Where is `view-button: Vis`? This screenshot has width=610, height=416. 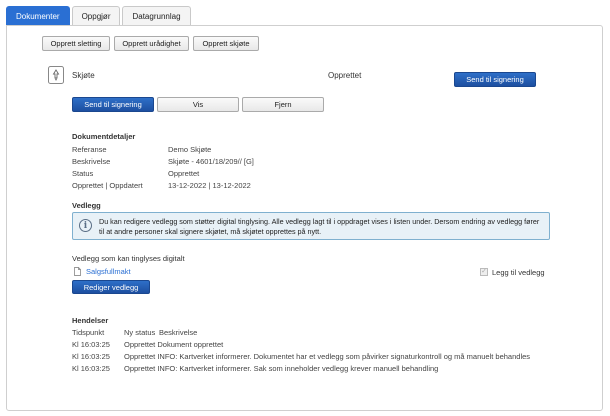 view-button: Vis is located at coordinates (198, 104).